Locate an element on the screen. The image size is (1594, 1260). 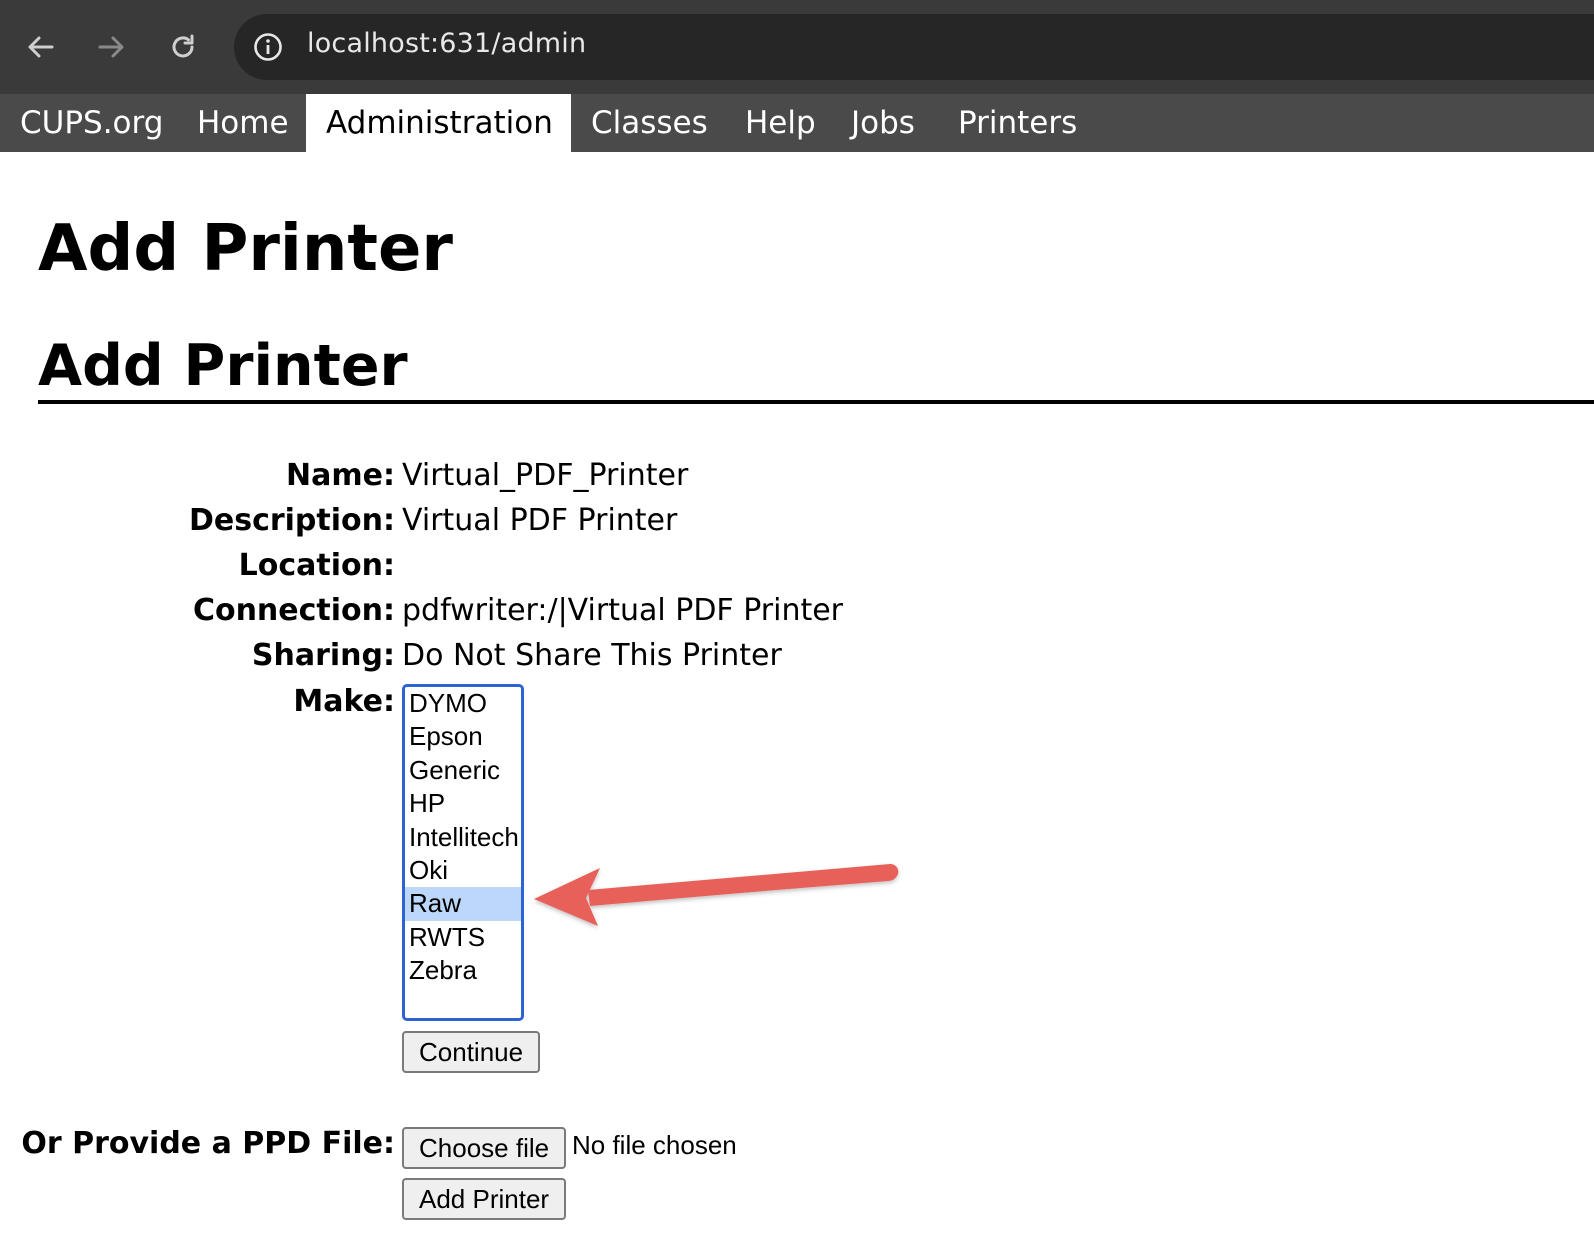
section-divider is located at coordinates (816, 402).